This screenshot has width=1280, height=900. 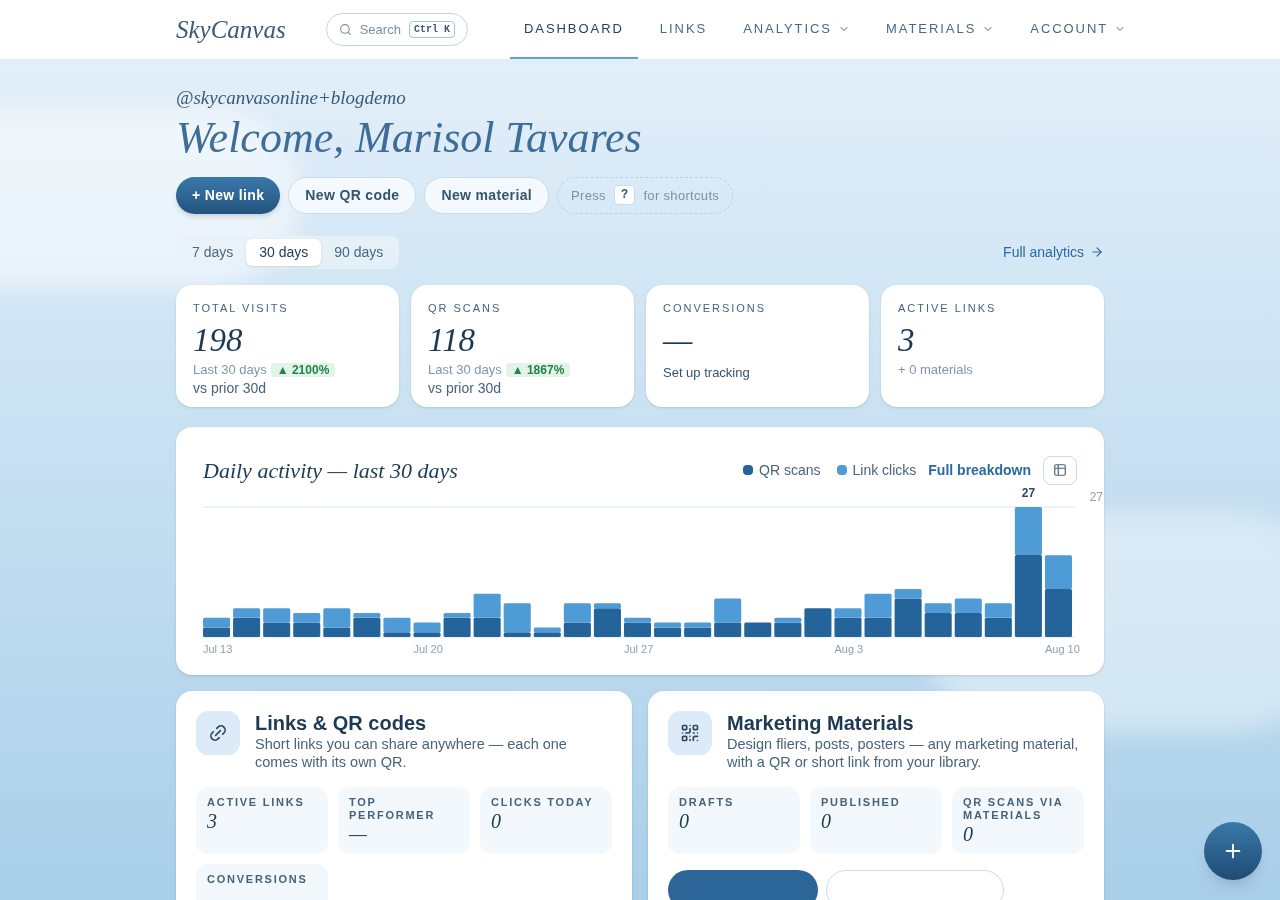 I want to click on legend-label: QR scans, so click(x=790, y=470).